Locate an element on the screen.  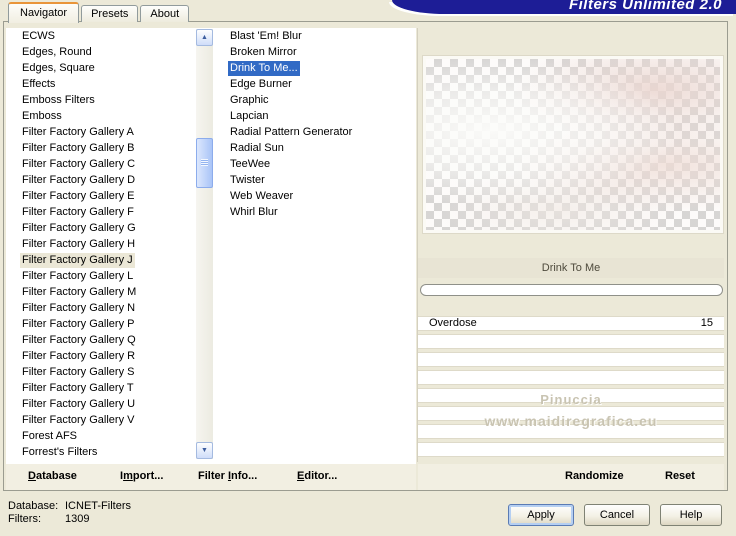
scroll-up-button: ▲ is located at coordinates (204, 37).